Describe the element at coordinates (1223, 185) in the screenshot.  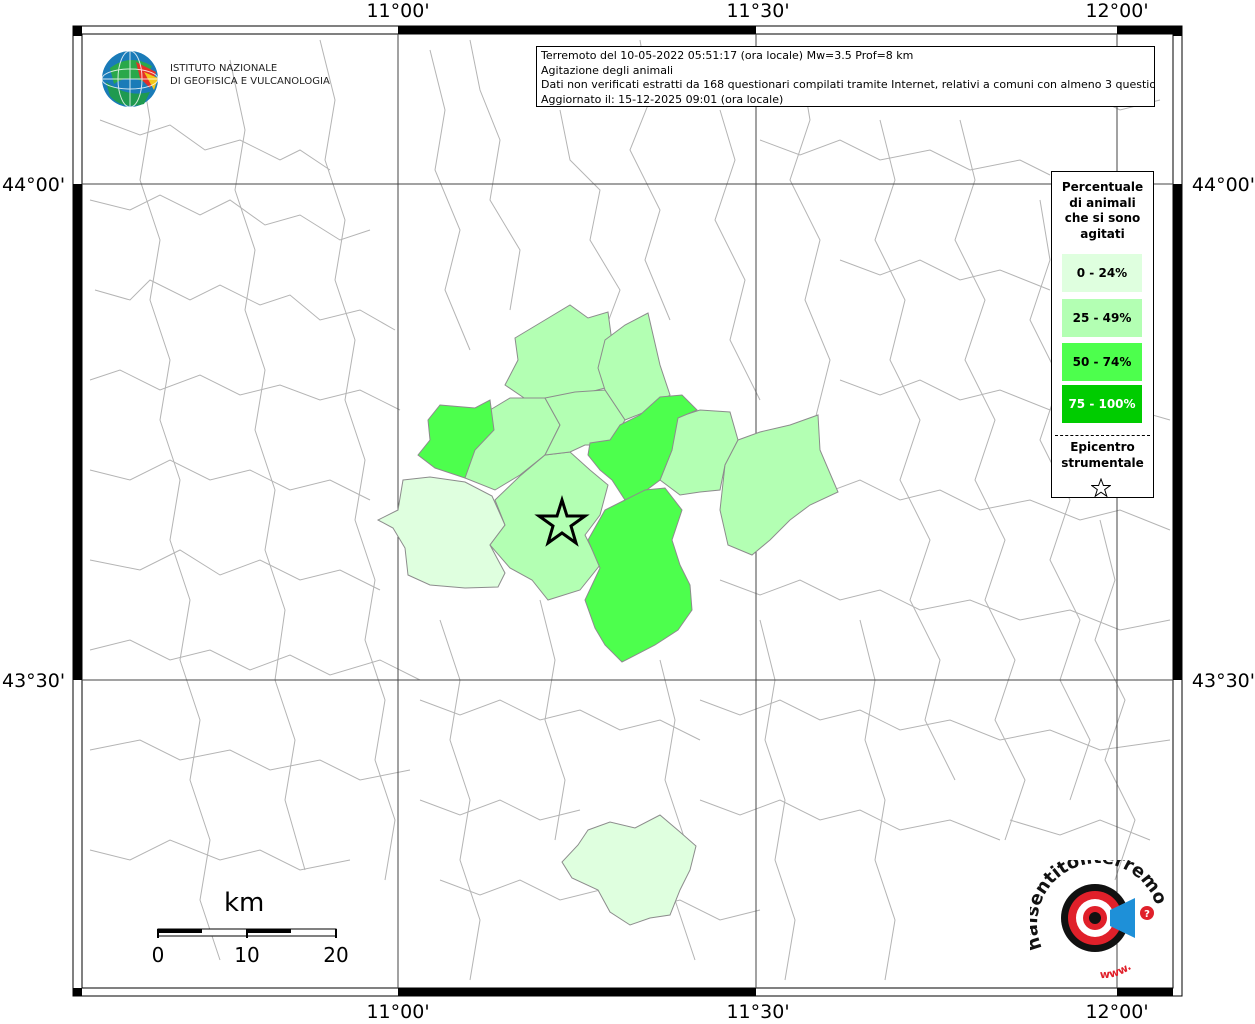
I see `lat-label-right-1: 44°00'` at that location.